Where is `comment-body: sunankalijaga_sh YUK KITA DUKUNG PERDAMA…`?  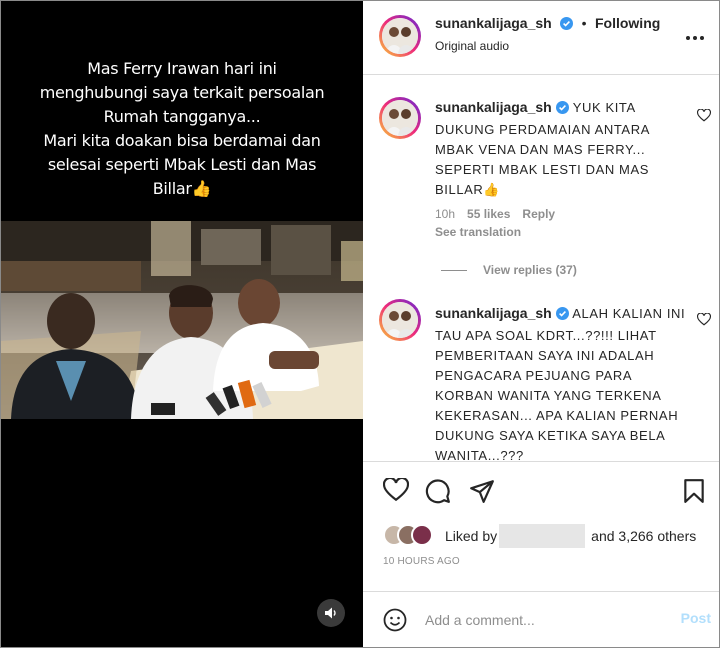
comment-body: sunankalijaga_sh YUK KITA DUKUNG PERDAMA… is located at coordinates (561, 148).